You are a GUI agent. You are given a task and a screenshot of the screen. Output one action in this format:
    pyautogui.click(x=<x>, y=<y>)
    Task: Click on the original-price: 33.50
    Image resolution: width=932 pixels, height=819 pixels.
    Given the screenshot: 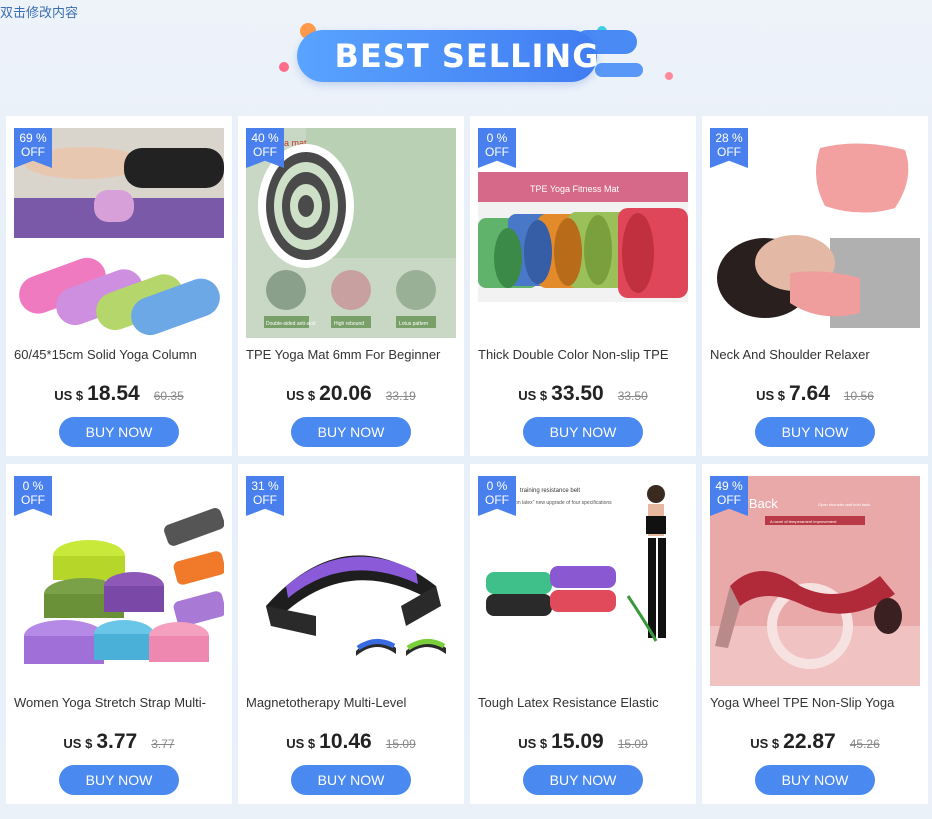 What is the action you would take?
    pyautogui.click(x=632, y=396)
    